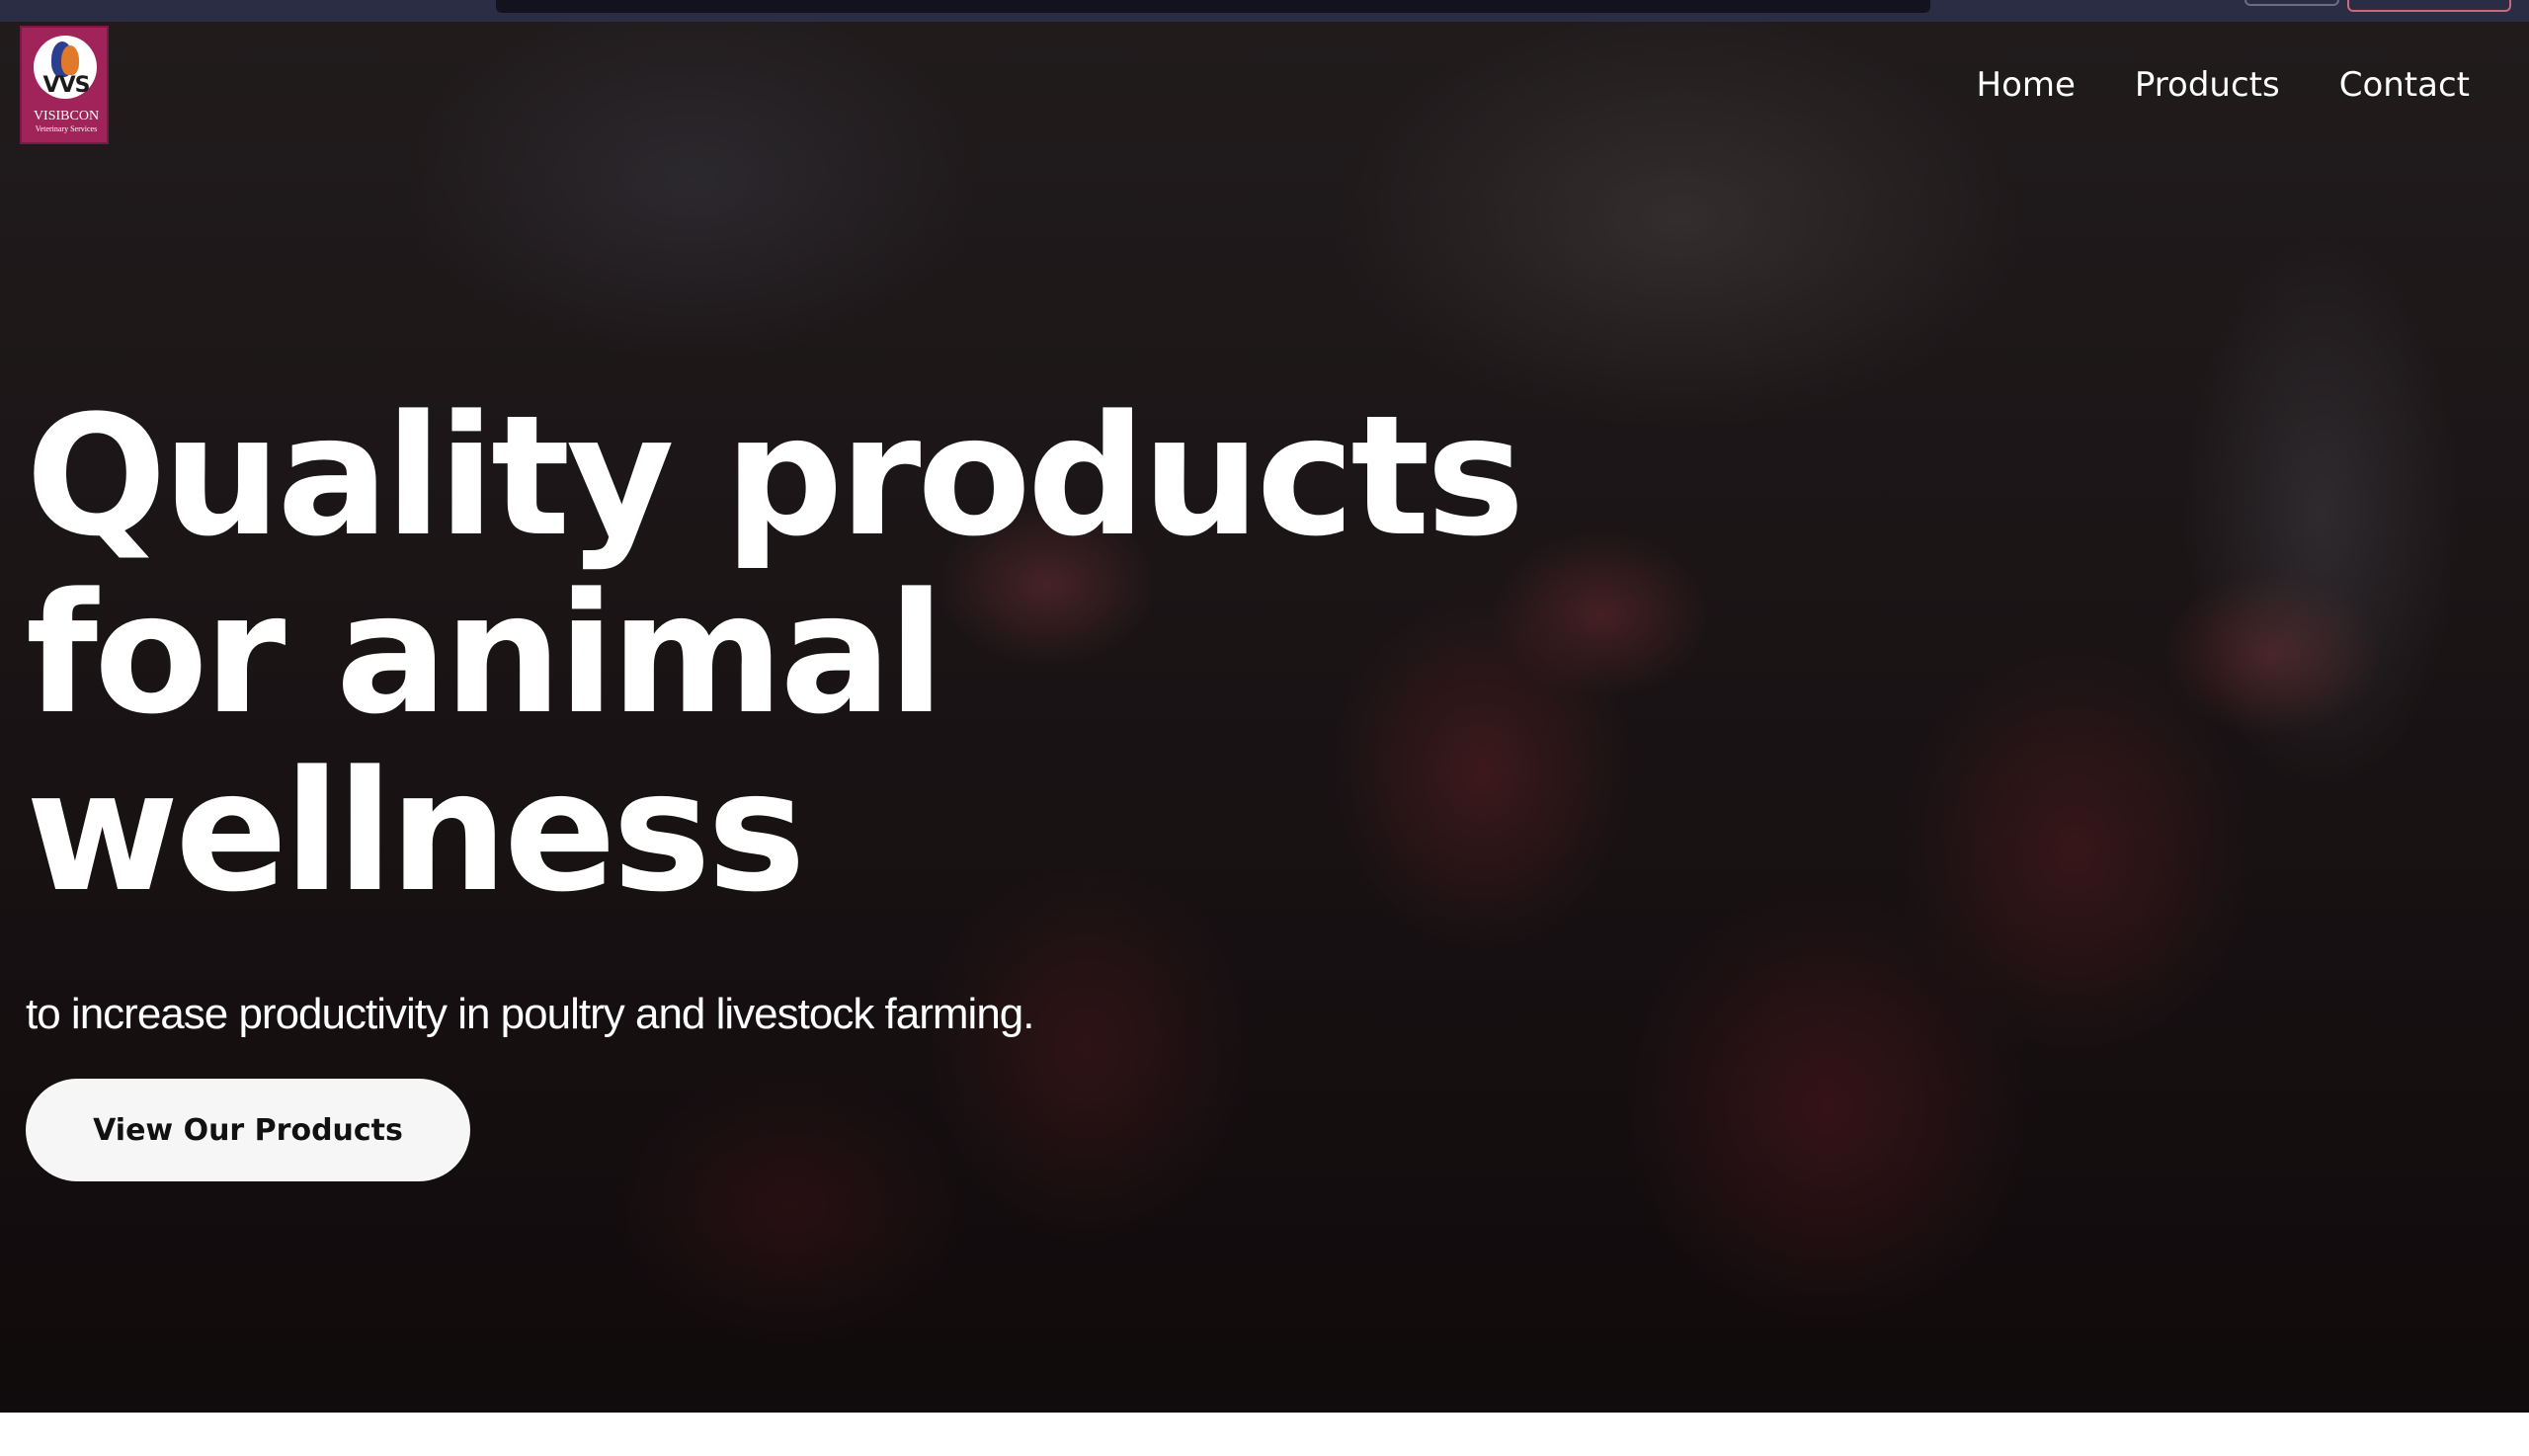 This screenshot has height=1456, width=2529. I want to click on view-products-button: View Our Products, so click(248, 1130).